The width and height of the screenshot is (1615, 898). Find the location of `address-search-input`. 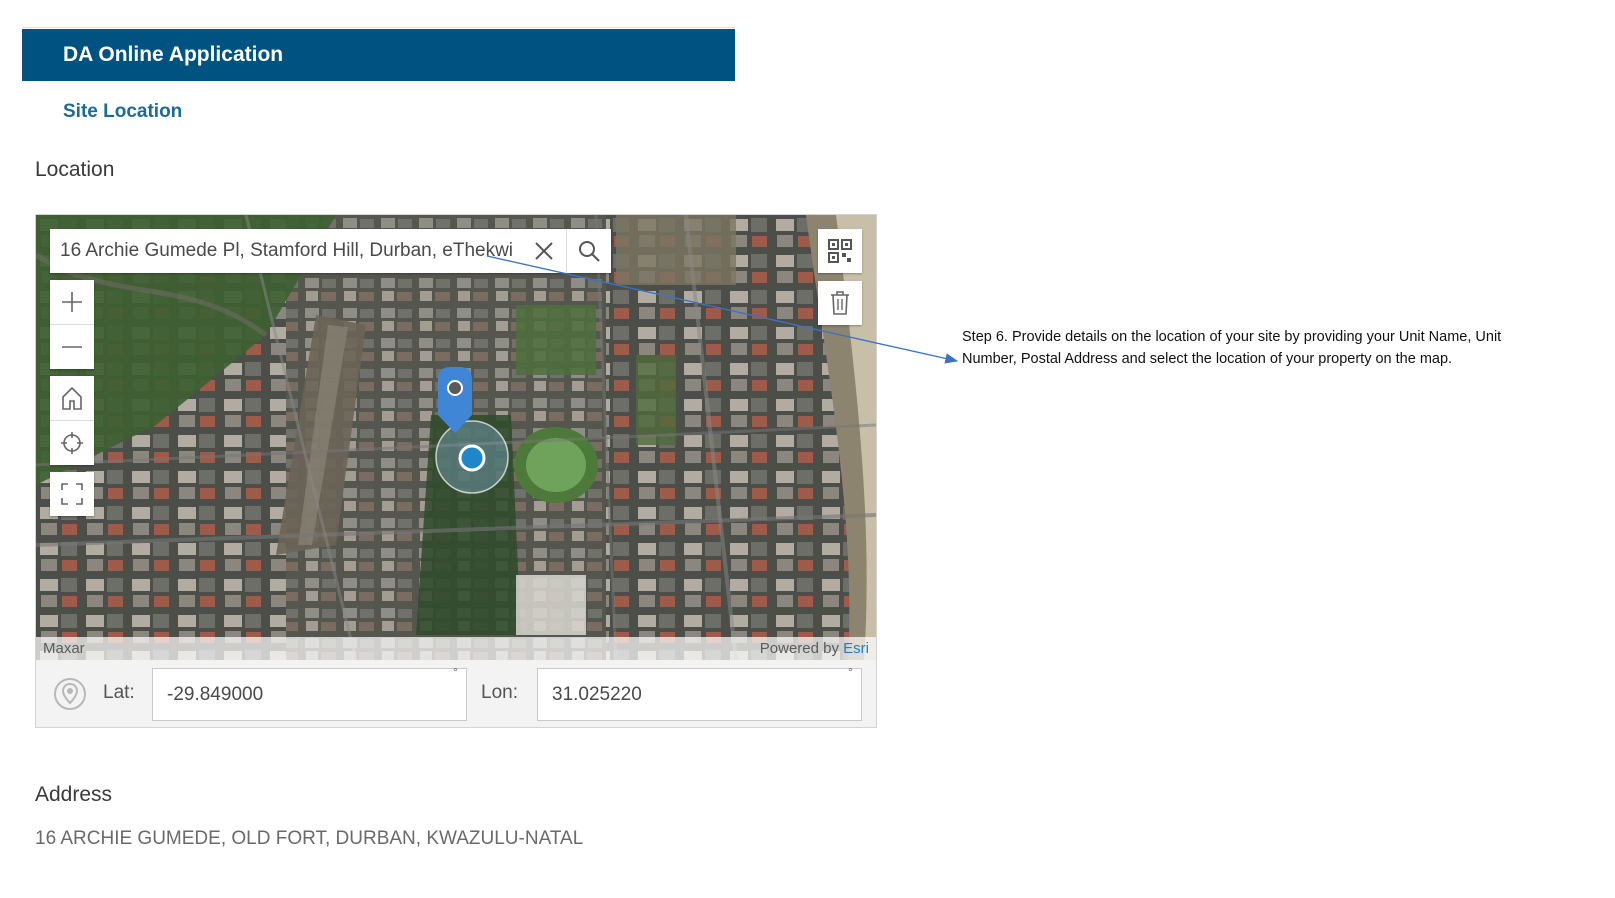

address-search-input is located at coordinates (286, 251).